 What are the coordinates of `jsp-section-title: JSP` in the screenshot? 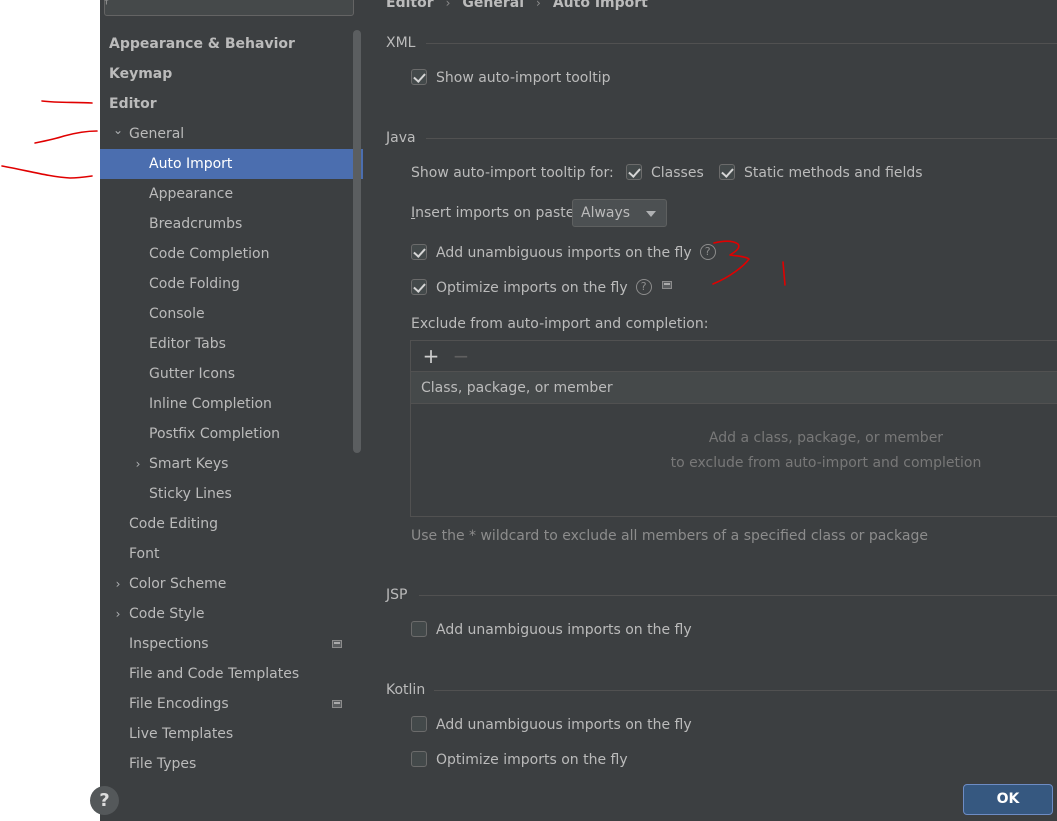 It's located at (397, 595).